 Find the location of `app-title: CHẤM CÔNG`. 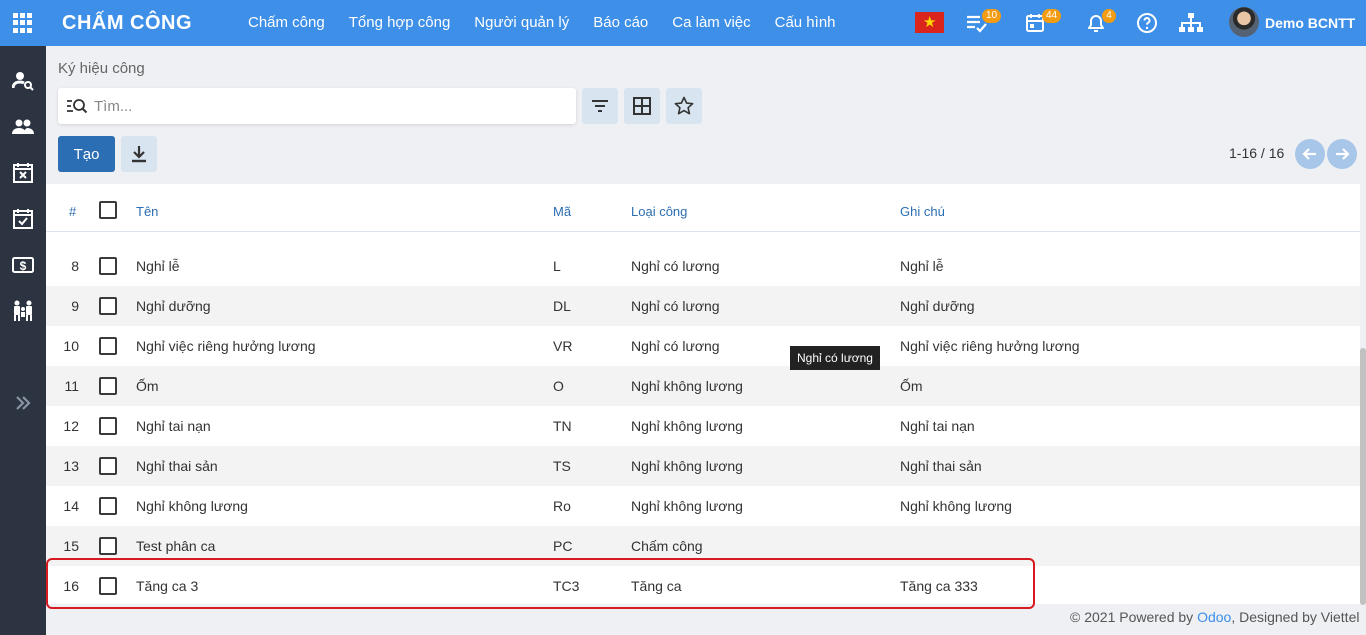

app-title: CHẤM CÔNG is located at coordinates (127, 23).